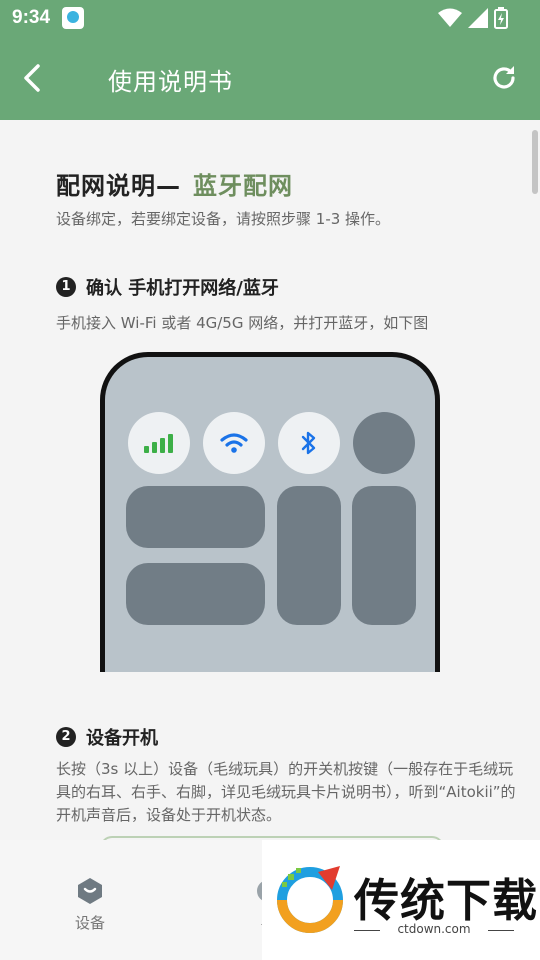  What do you see at coordinates (66, 737) in the screenshot?
I see `step-number-badge: 2` at bounding box center [66, 737].